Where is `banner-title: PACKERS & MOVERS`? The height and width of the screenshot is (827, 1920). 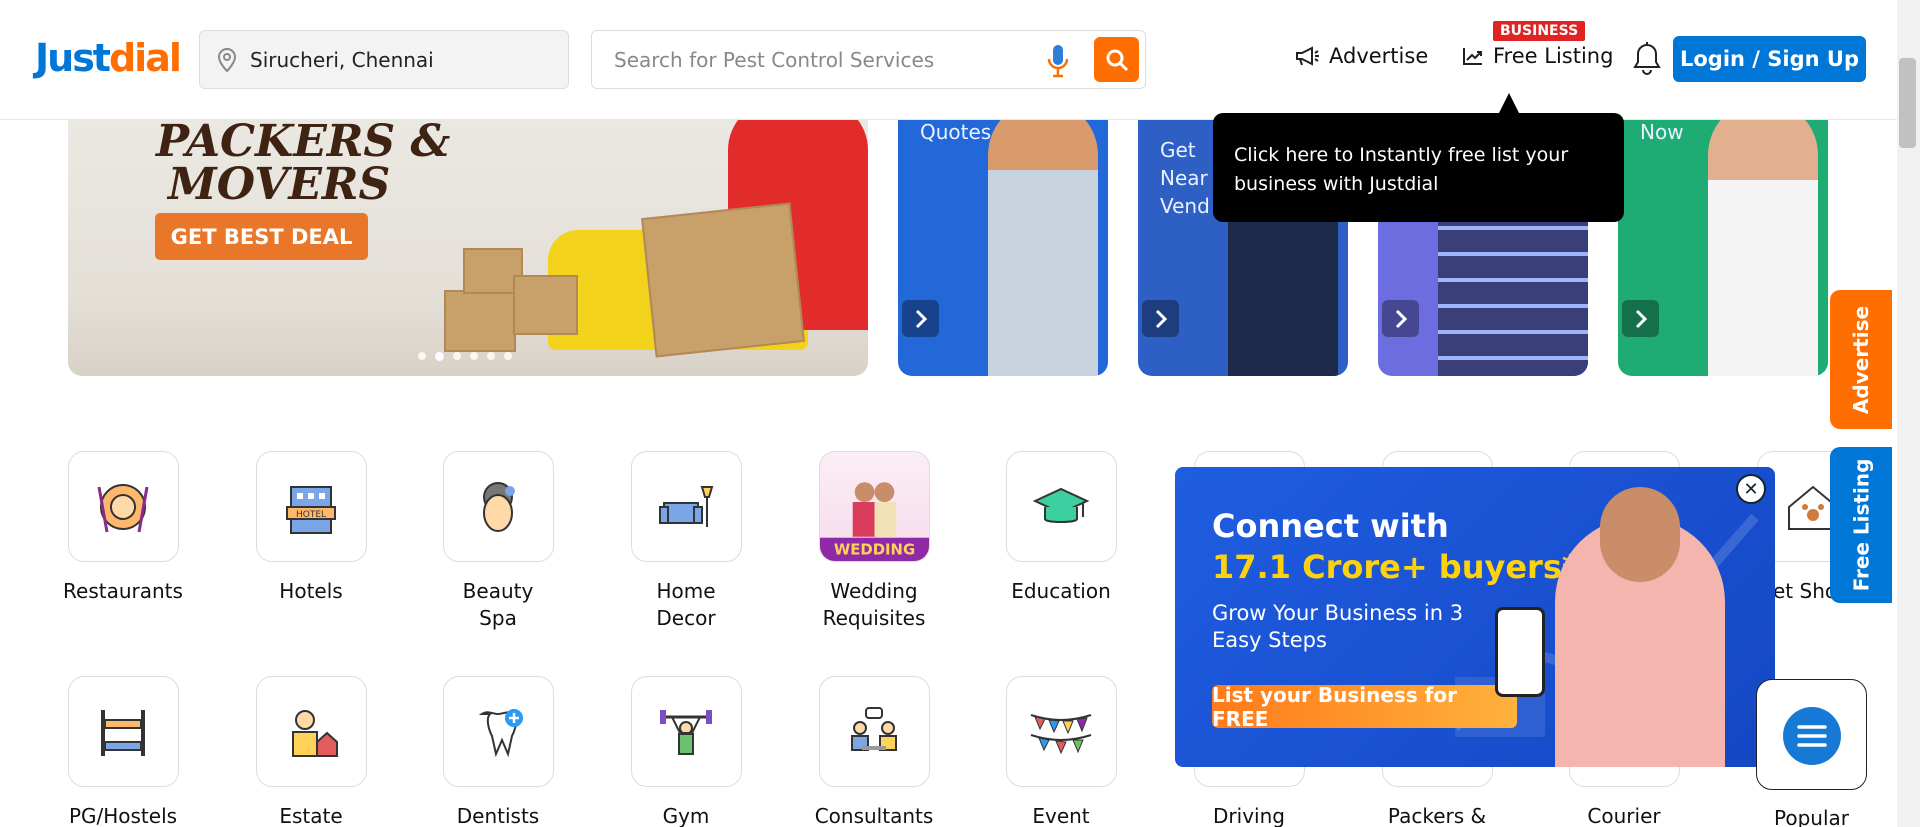 banner-title: PACKERS & MOVERS is located at coordinates (303, 161).